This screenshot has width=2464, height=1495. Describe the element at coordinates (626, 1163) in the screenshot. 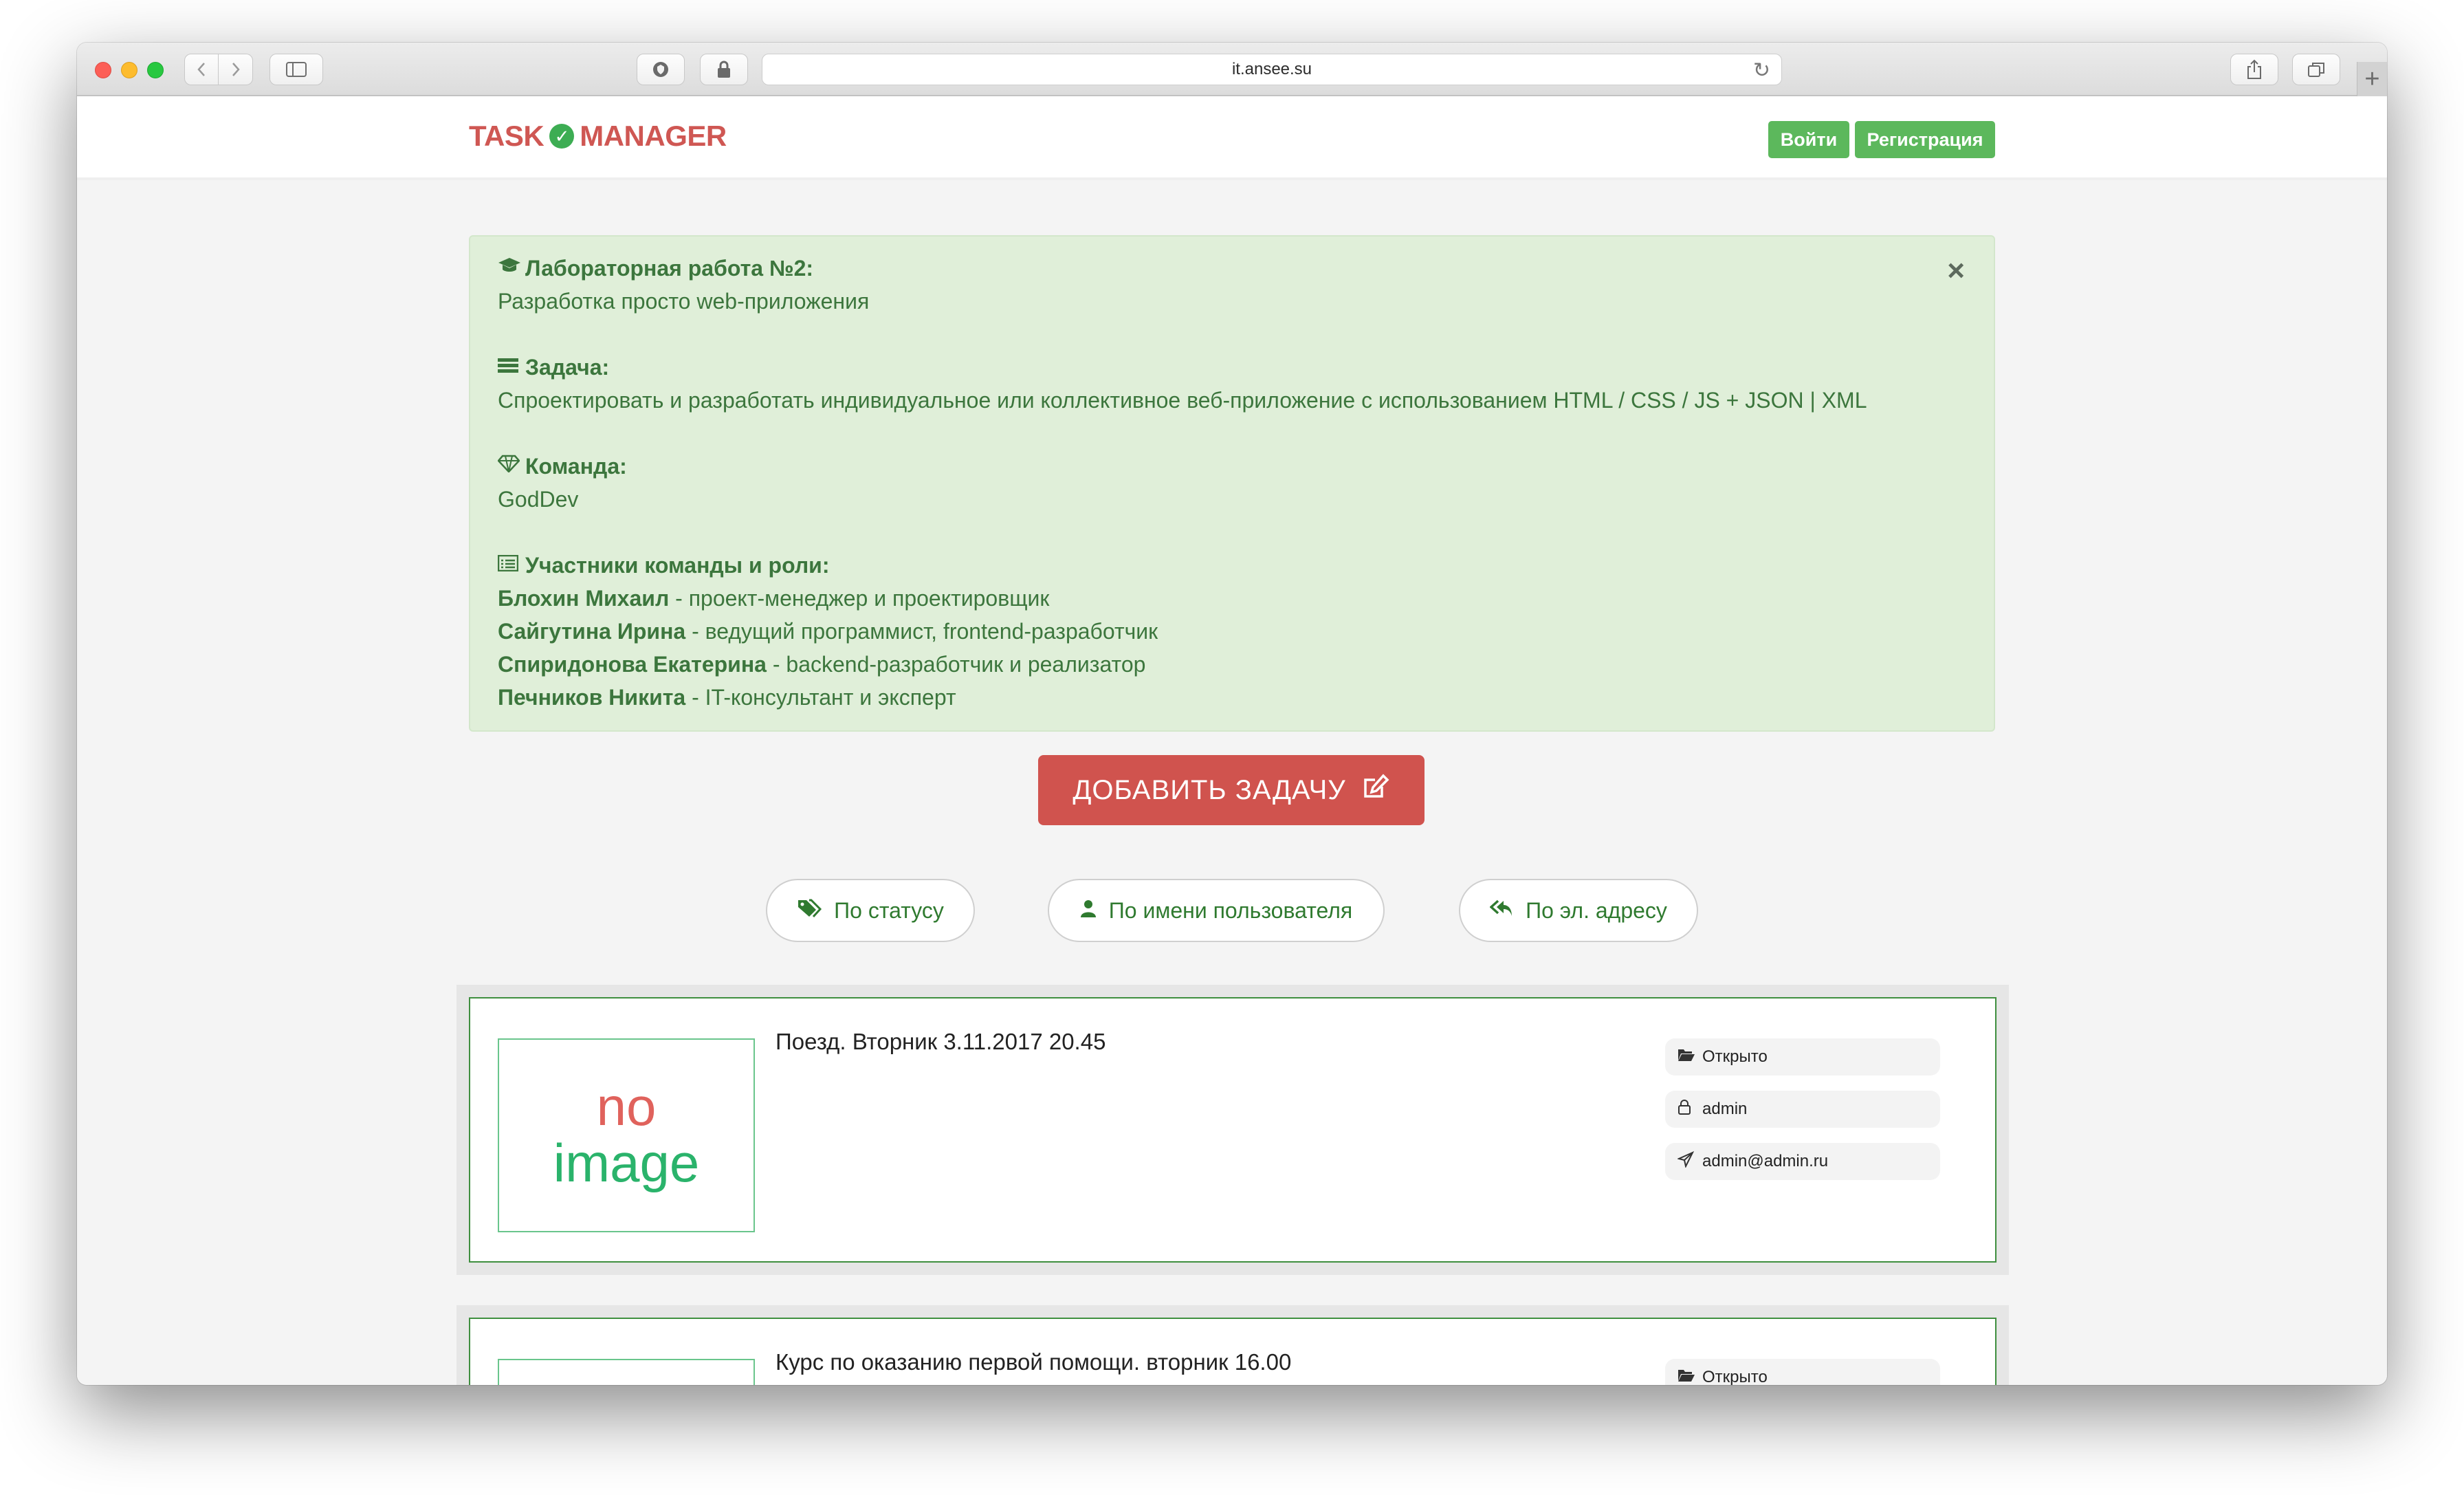

I see `no-image-text-image: image` at that location.